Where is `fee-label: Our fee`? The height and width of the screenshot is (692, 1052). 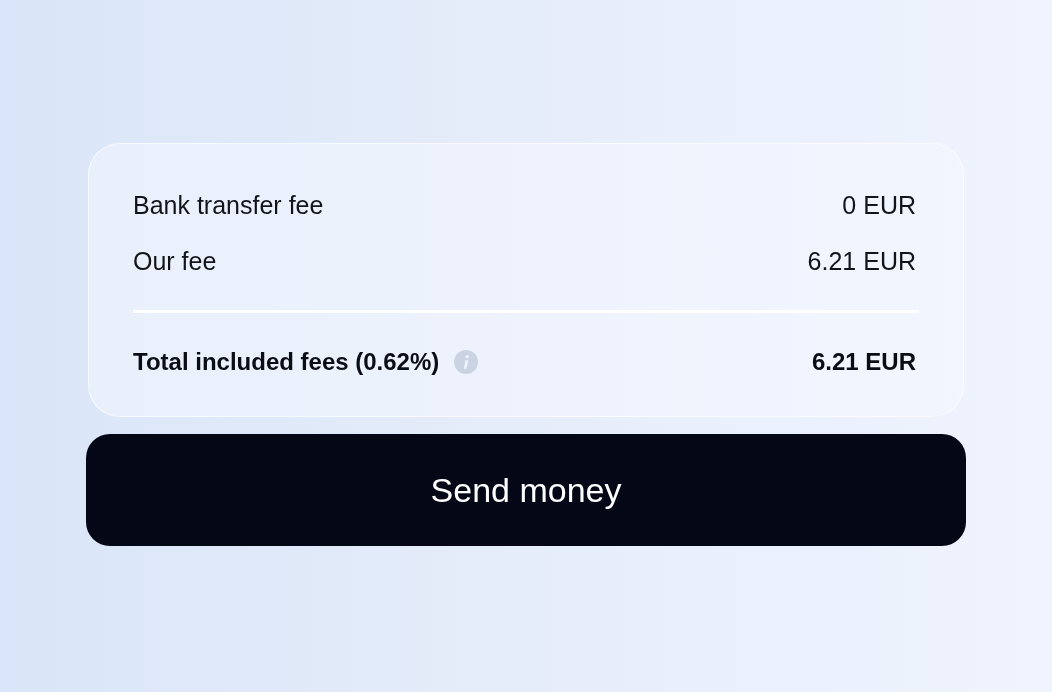 fee-label: Our fee is located at coordinates (175, 261).